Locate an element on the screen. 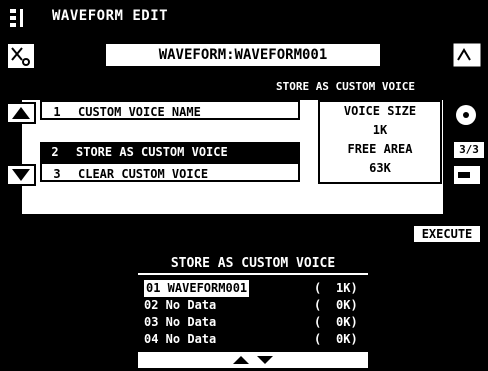 The image size is (488, 371). divider is located at coordinates (253, 274).